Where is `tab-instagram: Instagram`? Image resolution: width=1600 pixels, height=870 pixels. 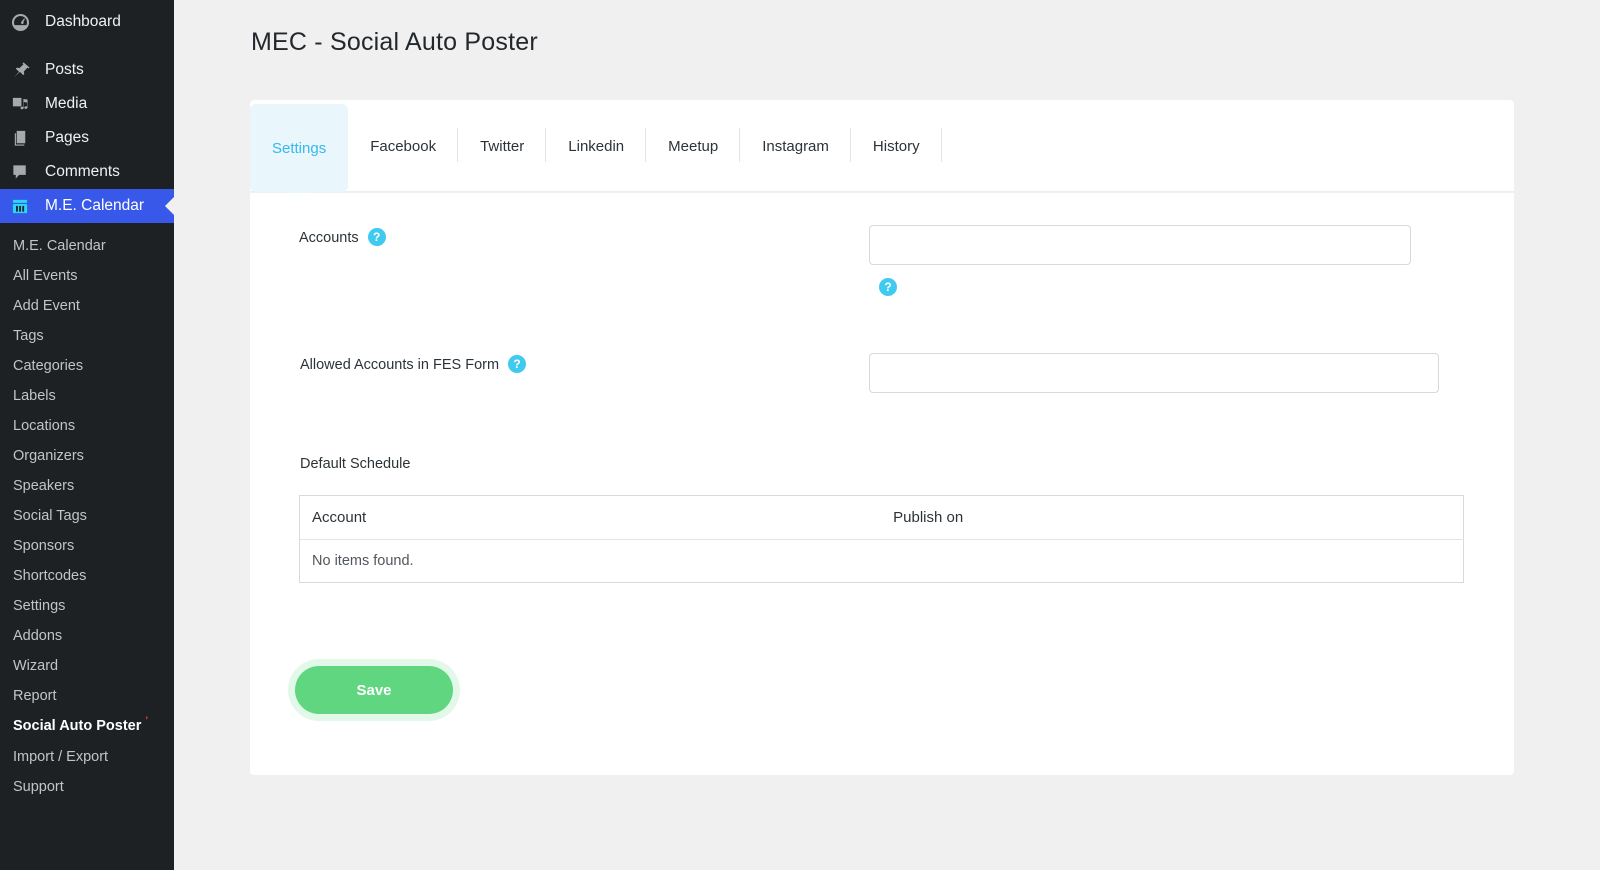
tab-instagram: Instagram is located at coordinates (795, 146).